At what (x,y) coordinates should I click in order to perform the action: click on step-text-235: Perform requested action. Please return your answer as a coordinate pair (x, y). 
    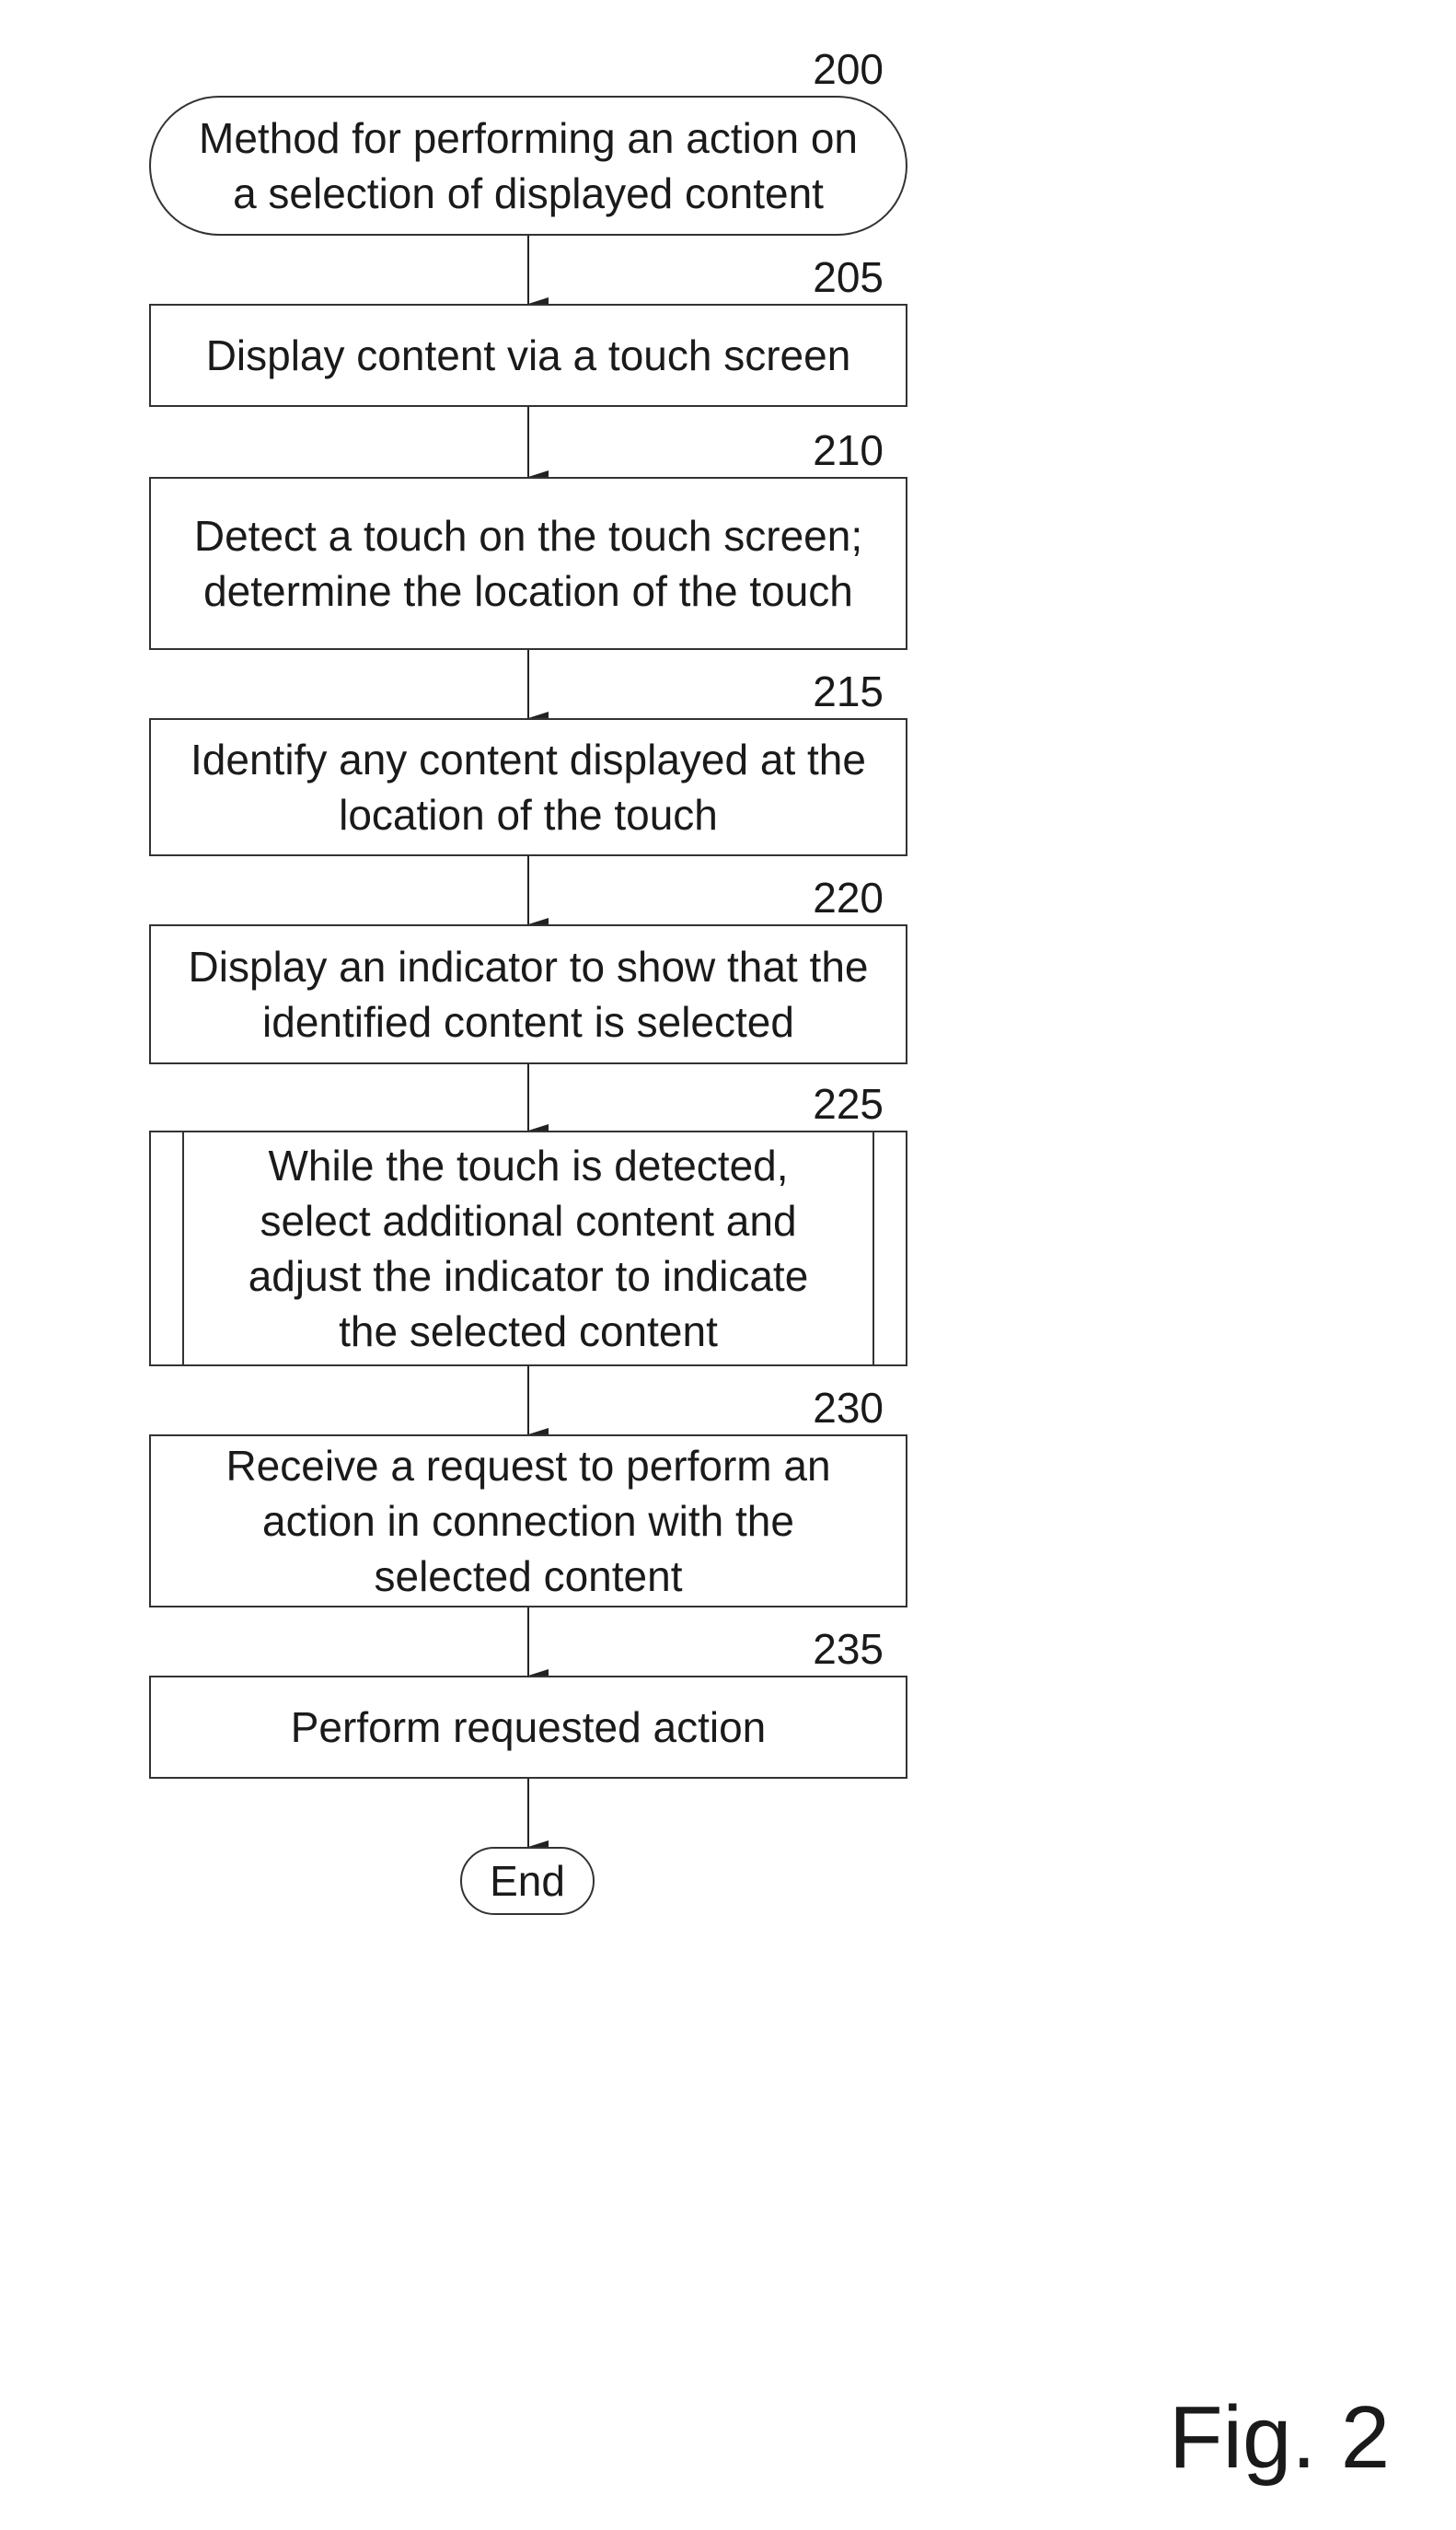
    Looking at the image, I should click on (528, 1727).